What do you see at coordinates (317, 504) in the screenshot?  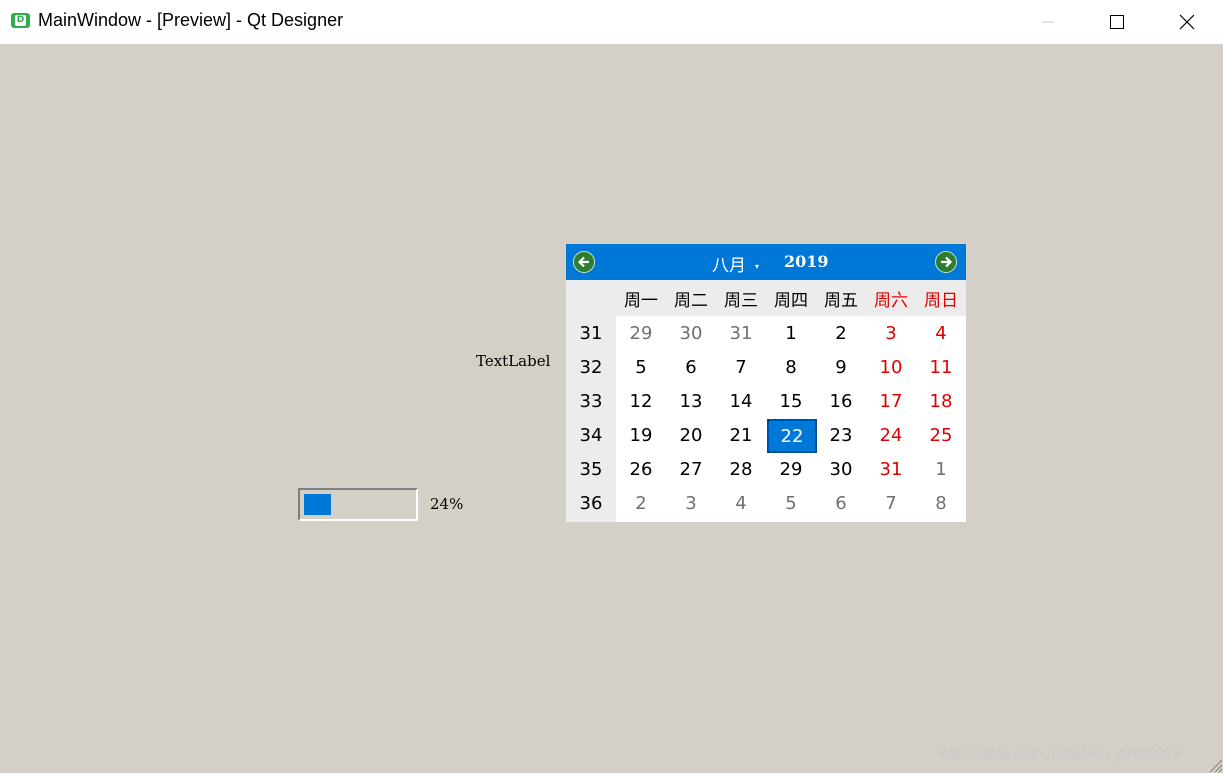 I see `progress-fill` at bounding box center [317, 504].